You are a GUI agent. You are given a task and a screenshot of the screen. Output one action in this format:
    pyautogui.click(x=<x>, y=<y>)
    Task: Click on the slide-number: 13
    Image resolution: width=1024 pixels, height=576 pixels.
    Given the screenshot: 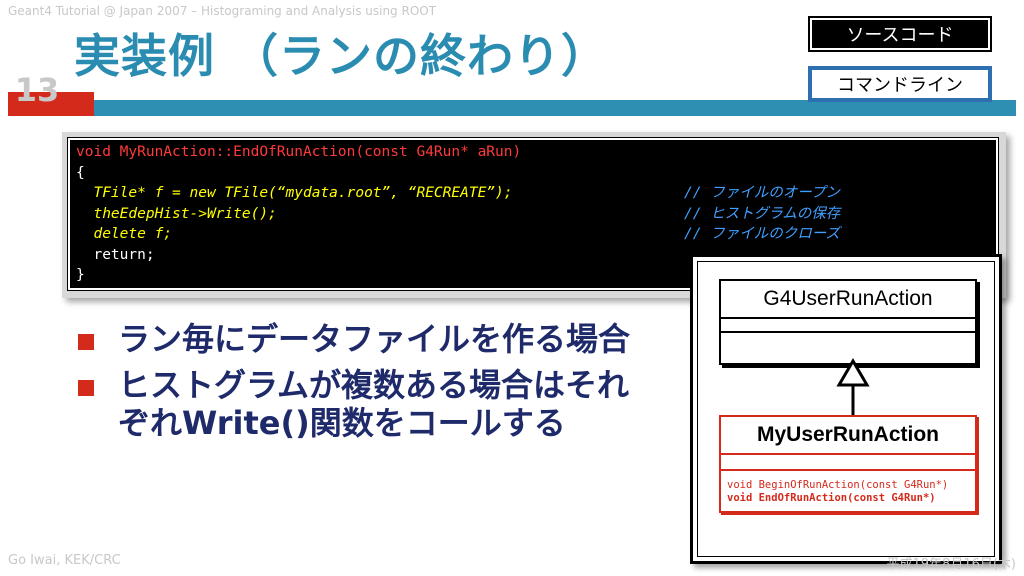 What is the action you would take?
    pyautogui.click(x=37, y=90)
    